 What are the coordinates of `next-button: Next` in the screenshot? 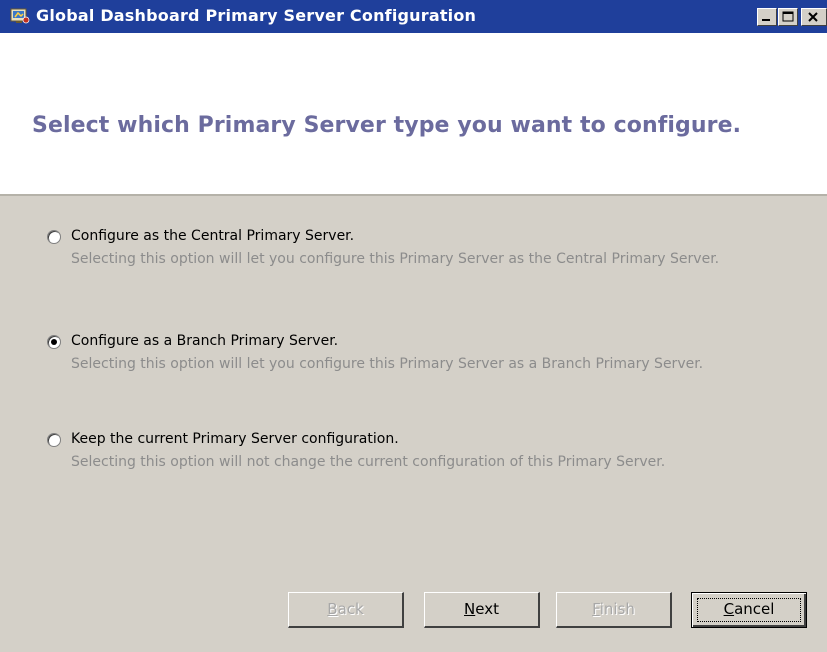 It's located at (482, 610).